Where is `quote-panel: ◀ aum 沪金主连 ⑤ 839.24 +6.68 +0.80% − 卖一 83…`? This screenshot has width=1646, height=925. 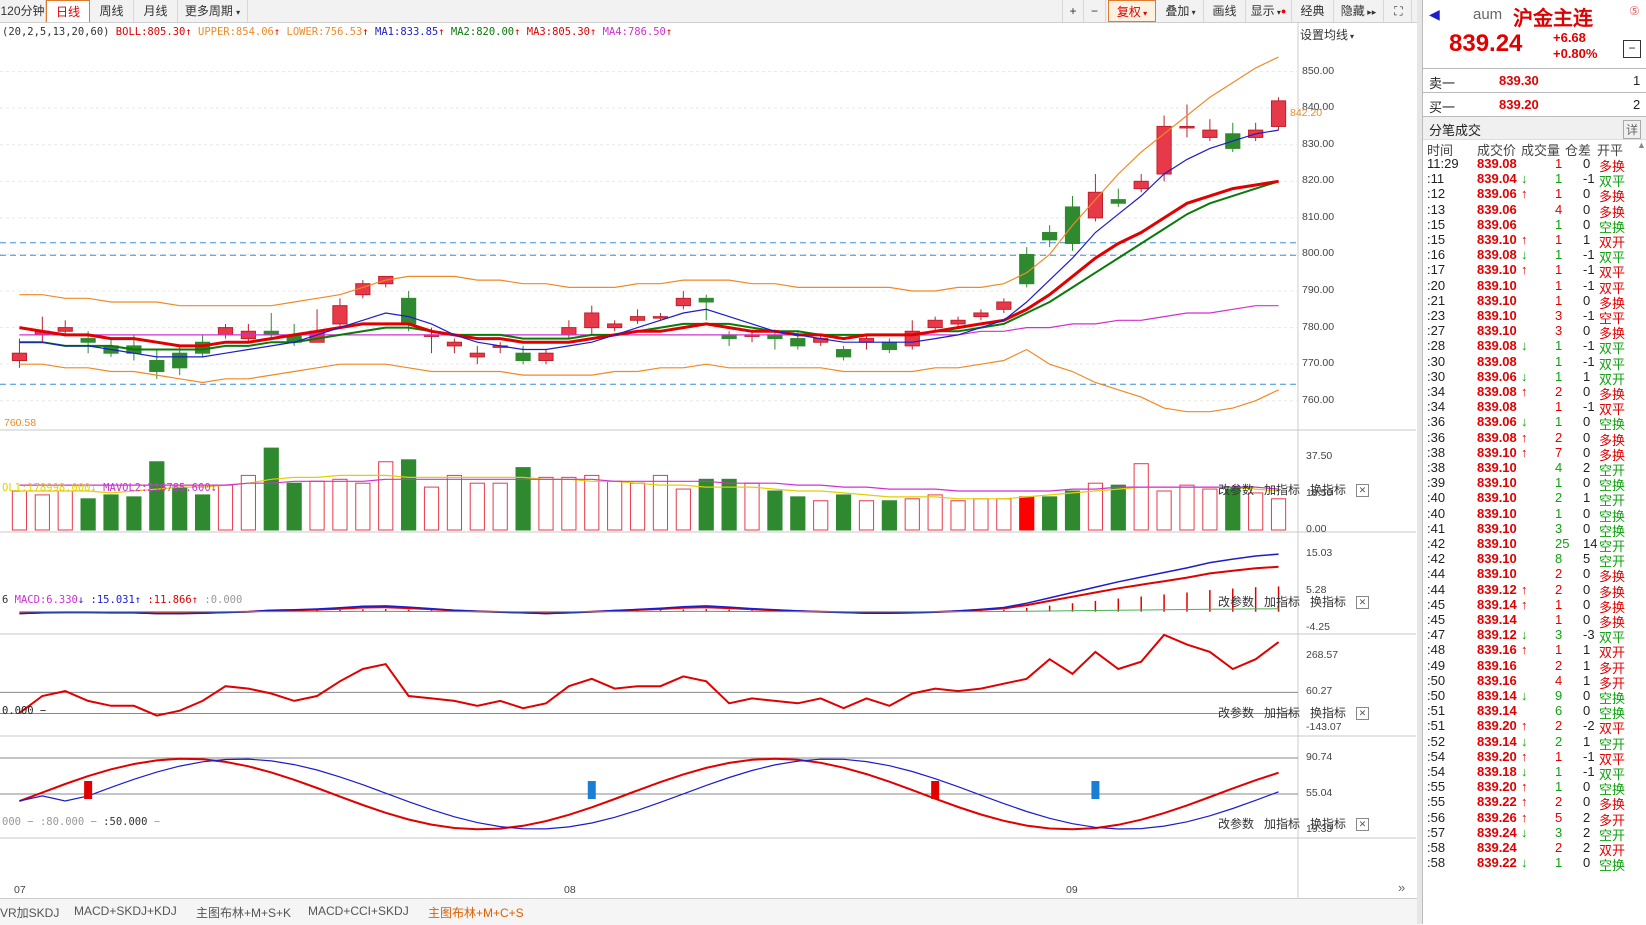
quote-panel: ◀ aum 沪金主连 ⑤ 839.24 +6.68 +0.80% − 卖一 83… is located at coordinates (1534, 462).